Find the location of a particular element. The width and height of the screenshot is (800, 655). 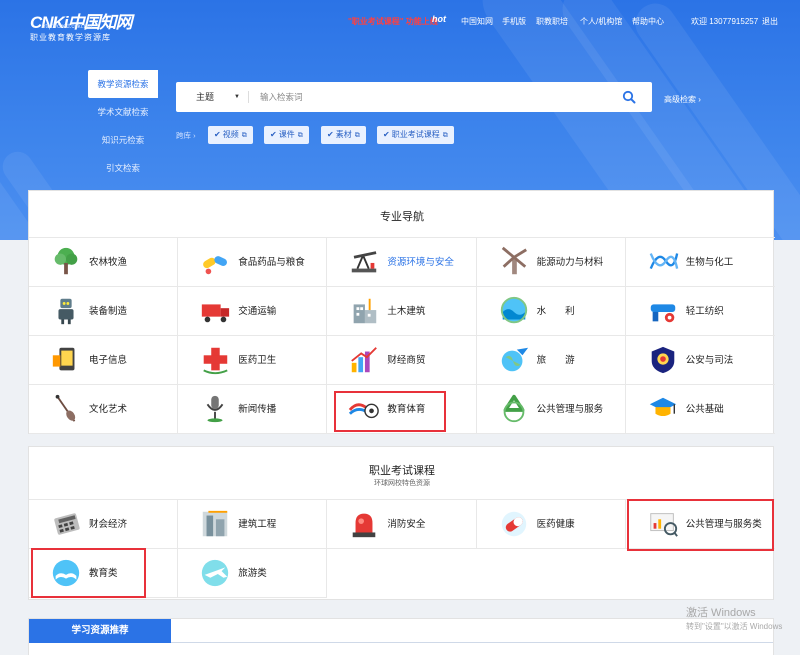

nav-link-help: 帮助中心 is located at coordinates (648, 21).